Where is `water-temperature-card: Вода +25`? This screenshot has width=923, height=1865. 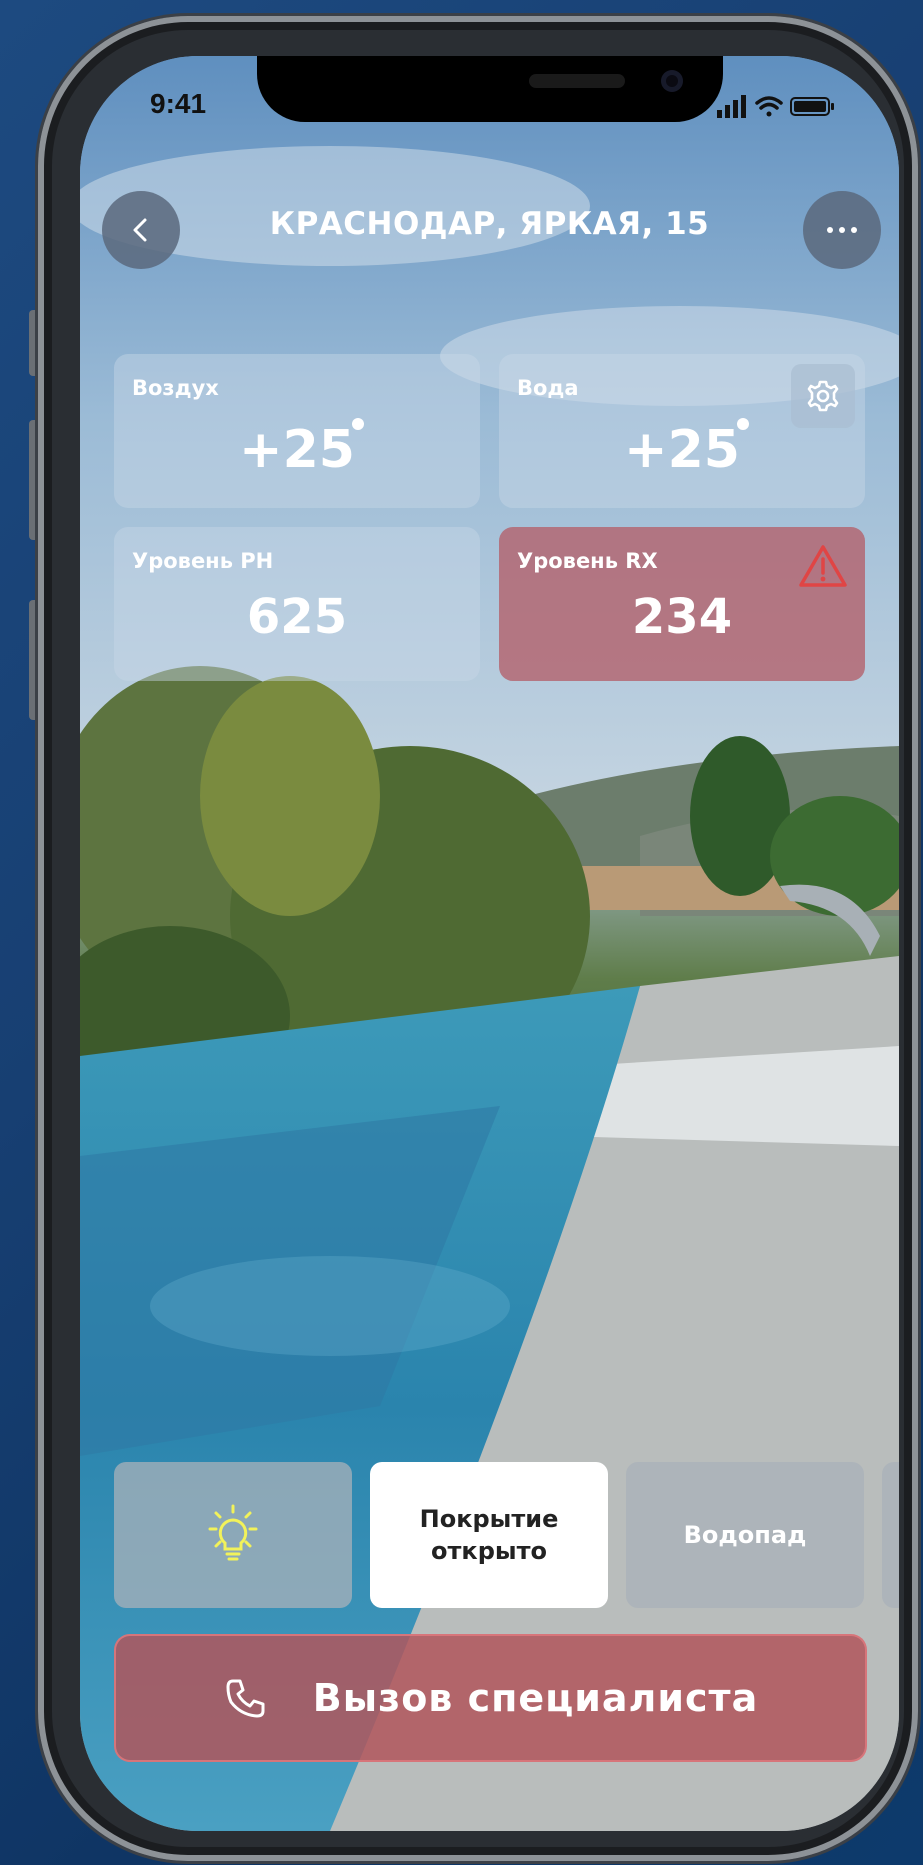
water-temperature-card: Вода +25 is located at coordinates (682, 431).